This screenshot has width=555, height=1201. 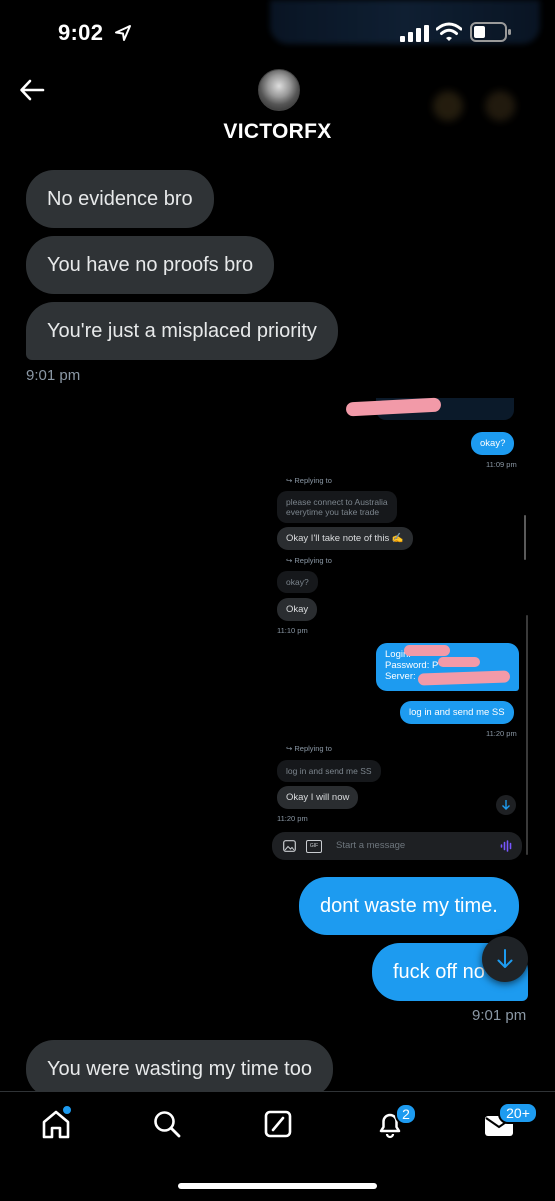 I want to click on messages-badge: 20+, so click(x=518, y=1113).